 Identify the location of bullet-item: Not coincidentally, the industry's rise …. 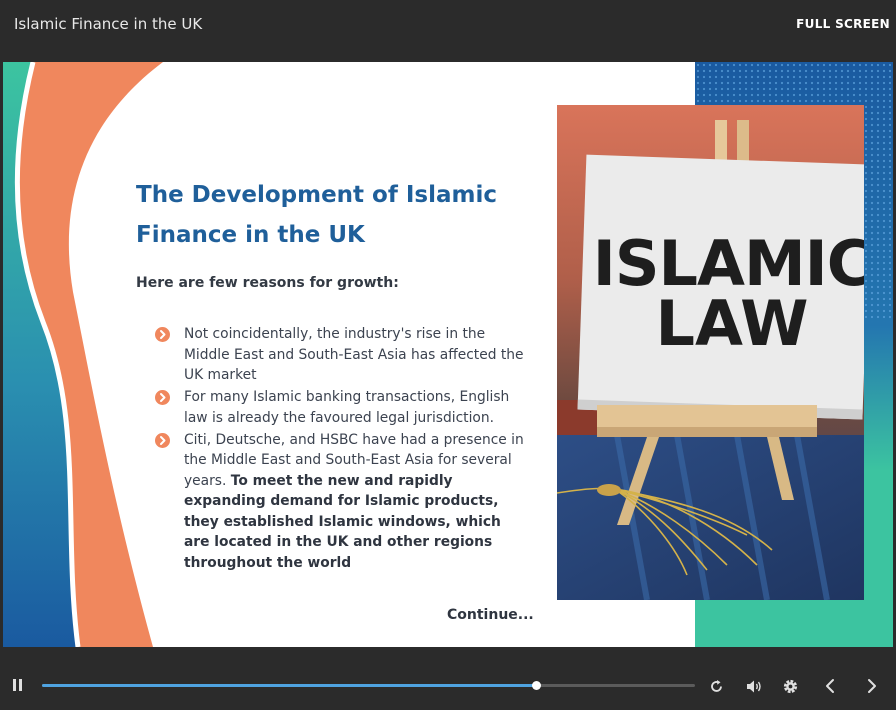
(340, 355).